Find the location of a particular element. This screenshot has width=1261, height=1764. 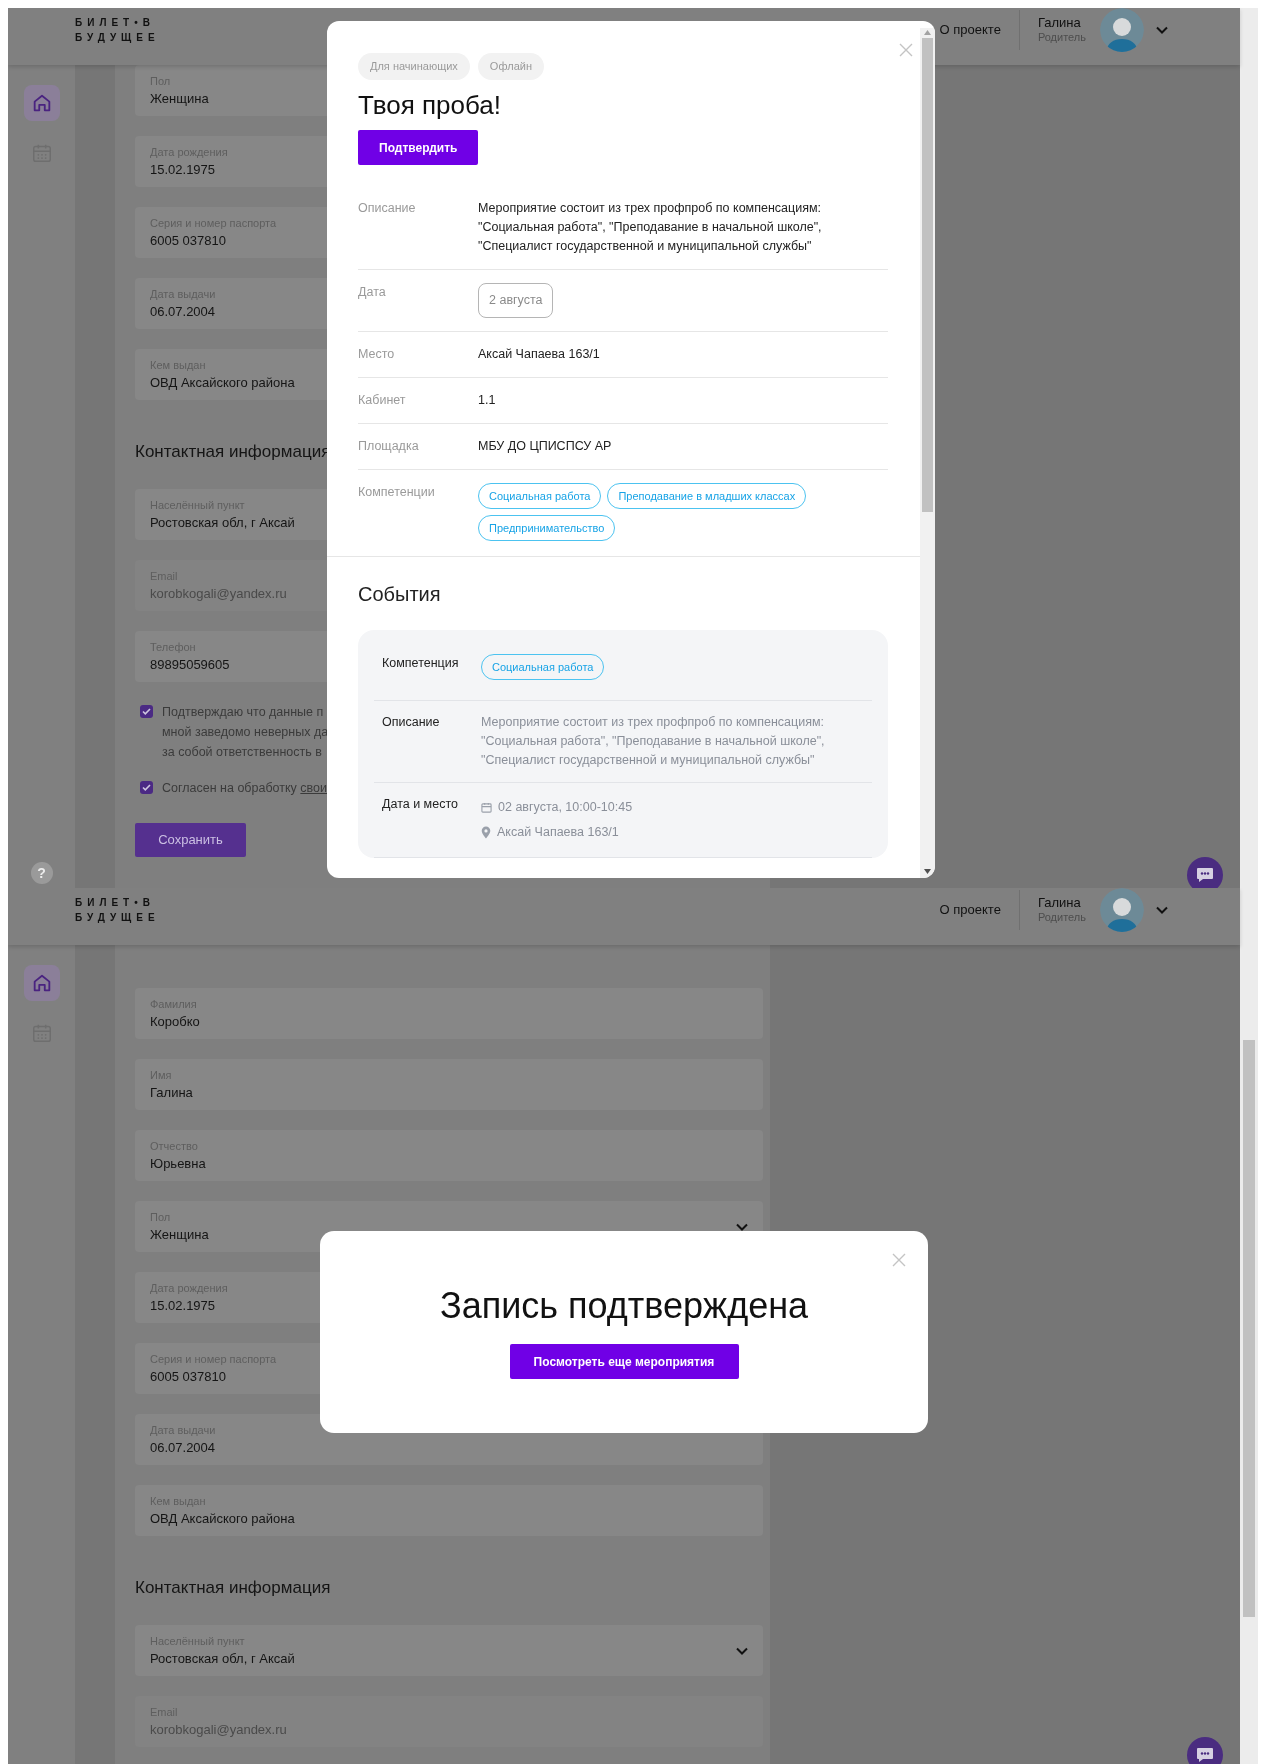

field-value: Галина is located at coordinates (171, 1092).